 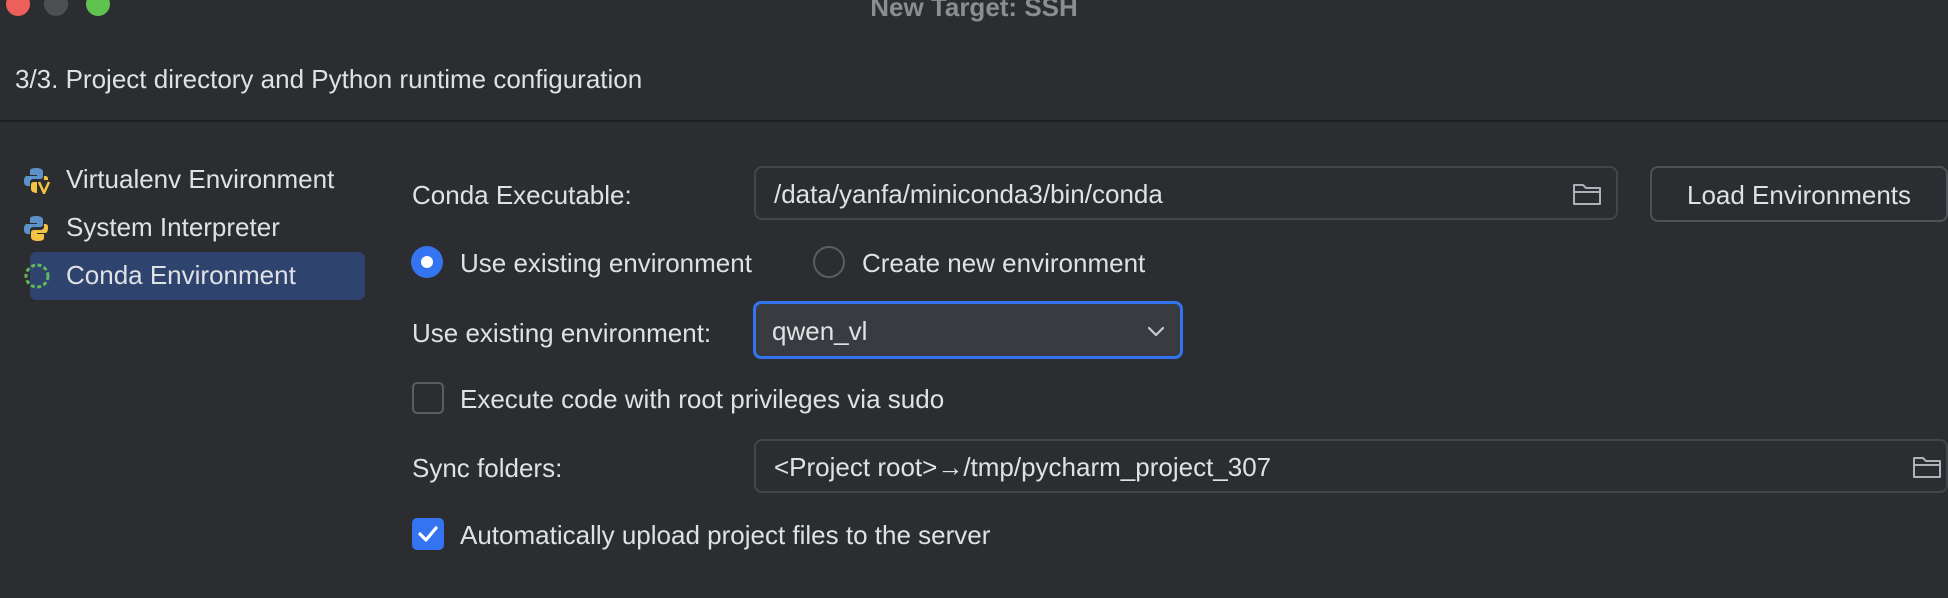 I want to click on existing-environment-label: Use existing environment:, so click(x=562, y=333).